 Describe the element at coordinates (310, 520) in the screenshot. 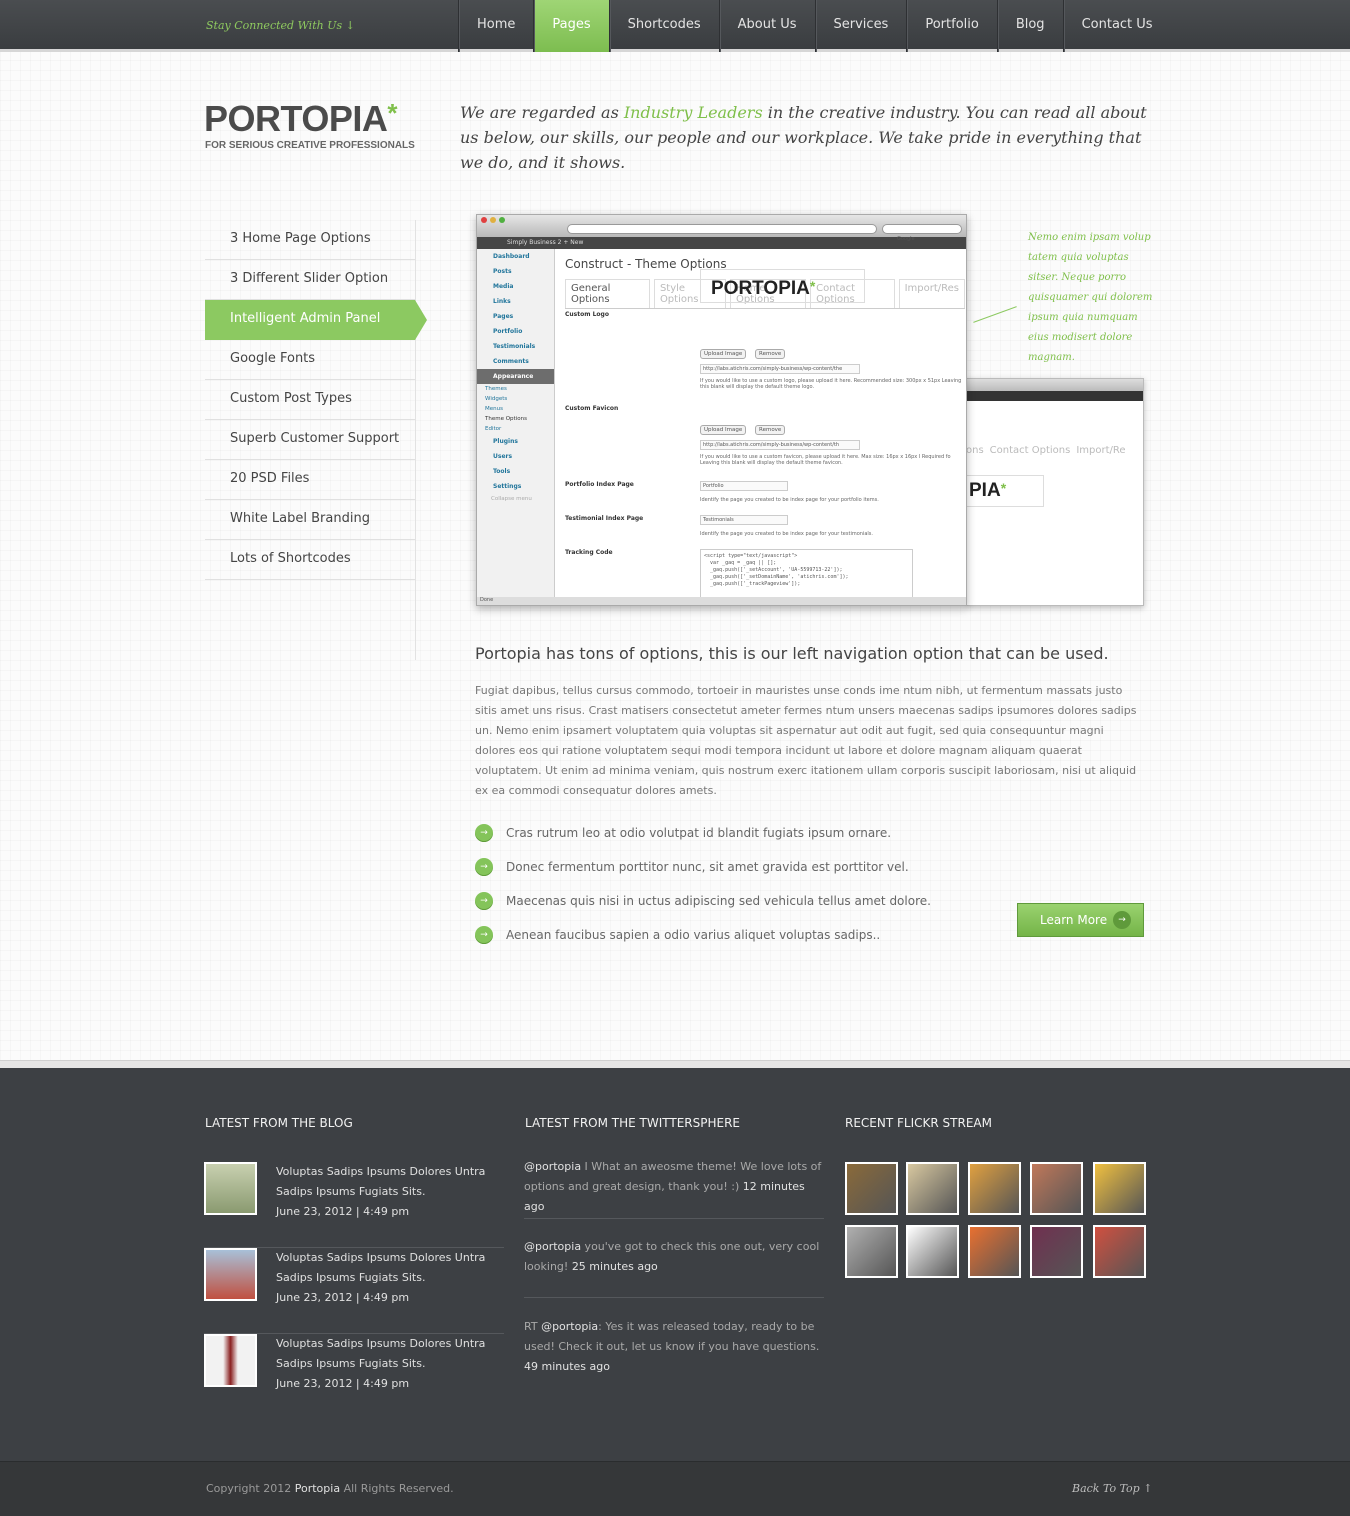

I see `sidenav-item: White Label Branding` at that location.